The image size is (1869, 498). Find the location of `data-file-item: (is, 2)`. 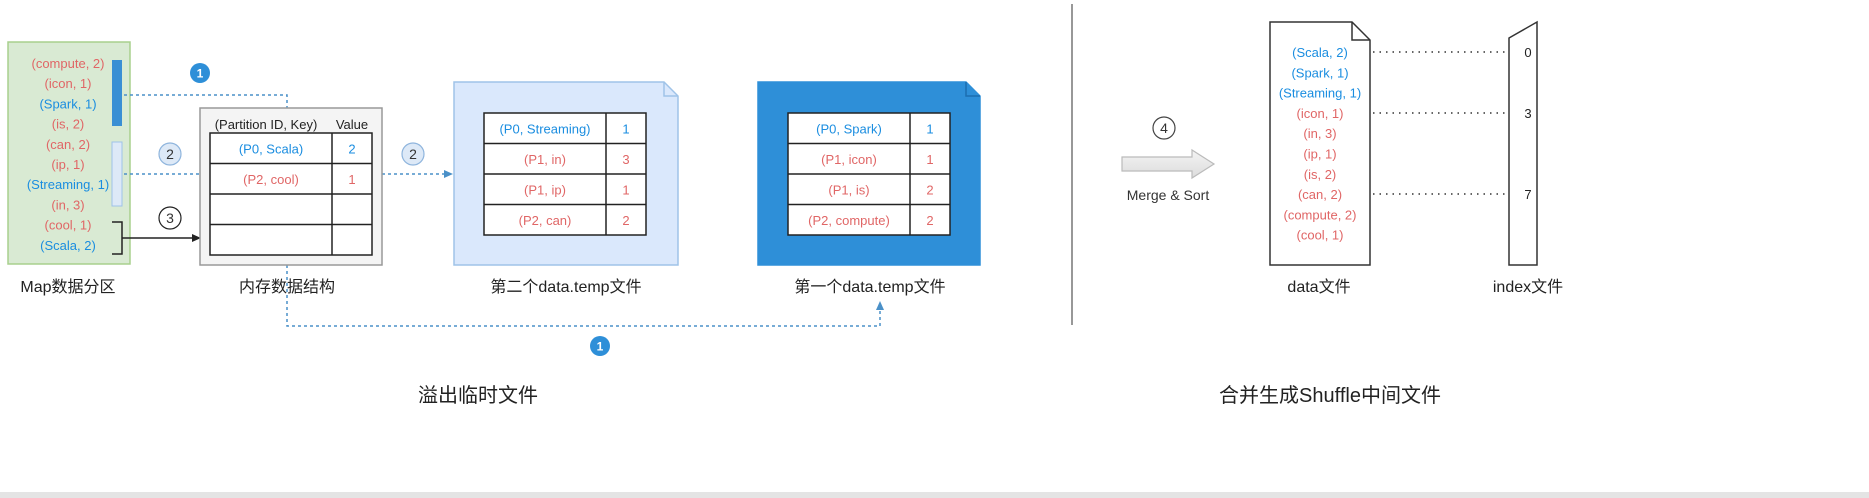

data-file-item: (is, 2) is located at coordinates (1320, 174).